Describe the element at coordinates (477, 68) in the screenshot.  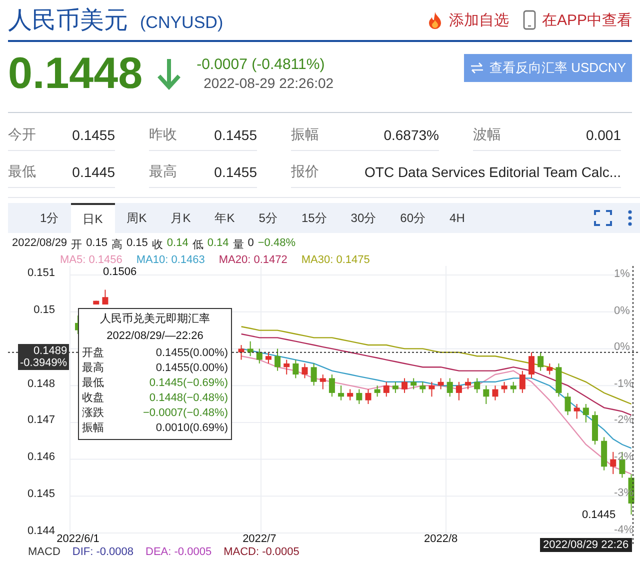
I see `swap-arrows-icon` at that location.